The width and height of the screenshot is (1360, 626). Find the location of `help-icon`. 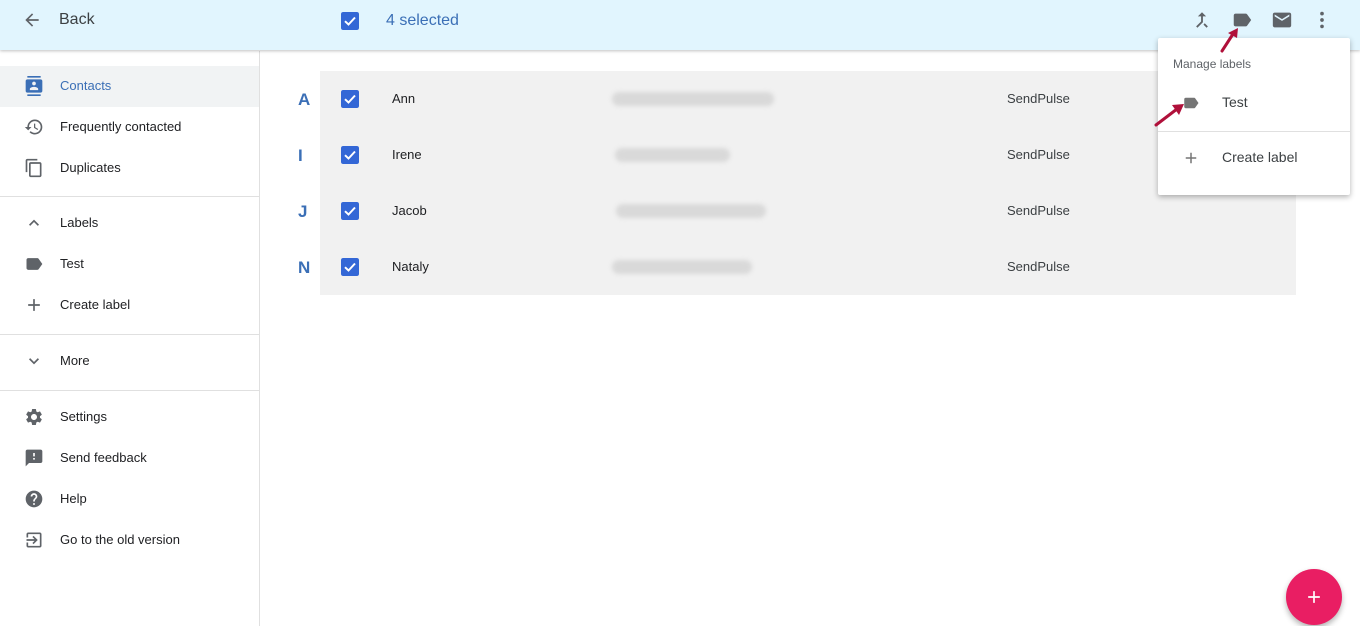

help-icon is located at coordinates (34, 499).